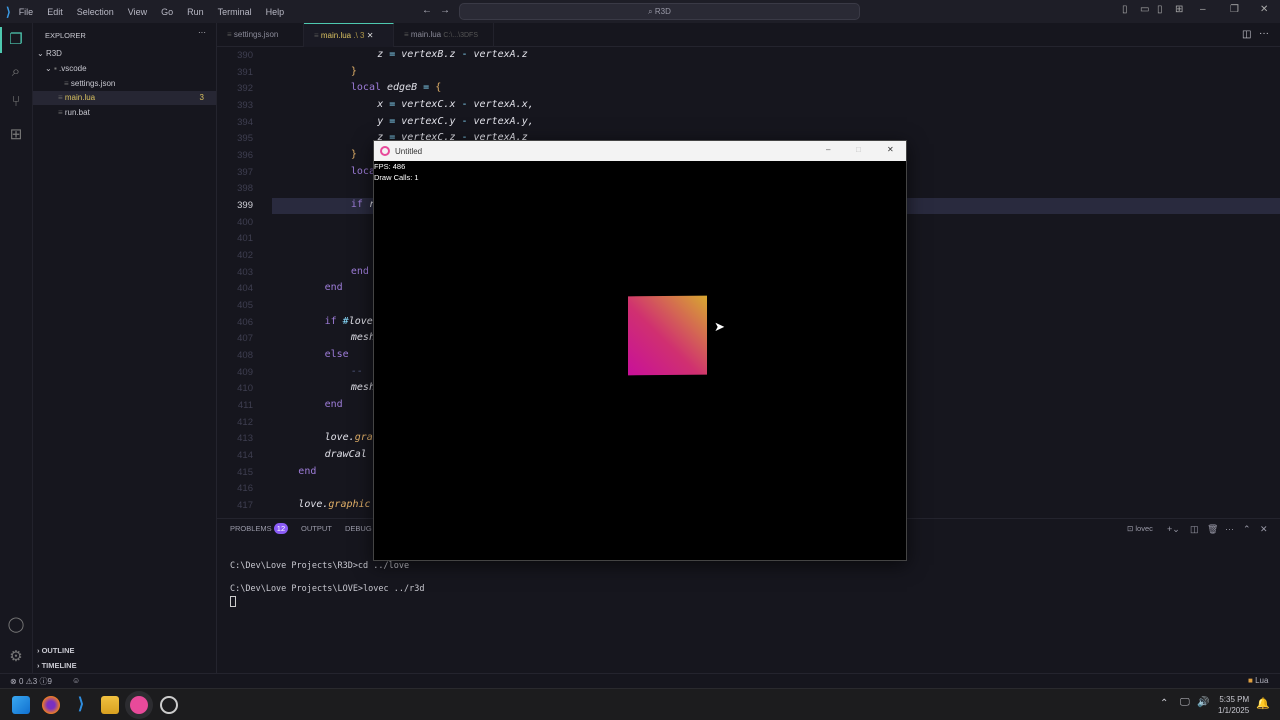 This screenshot has height=720, width=1280. I want to click on settings-gear-icon: ⚙, so click(16, 657).